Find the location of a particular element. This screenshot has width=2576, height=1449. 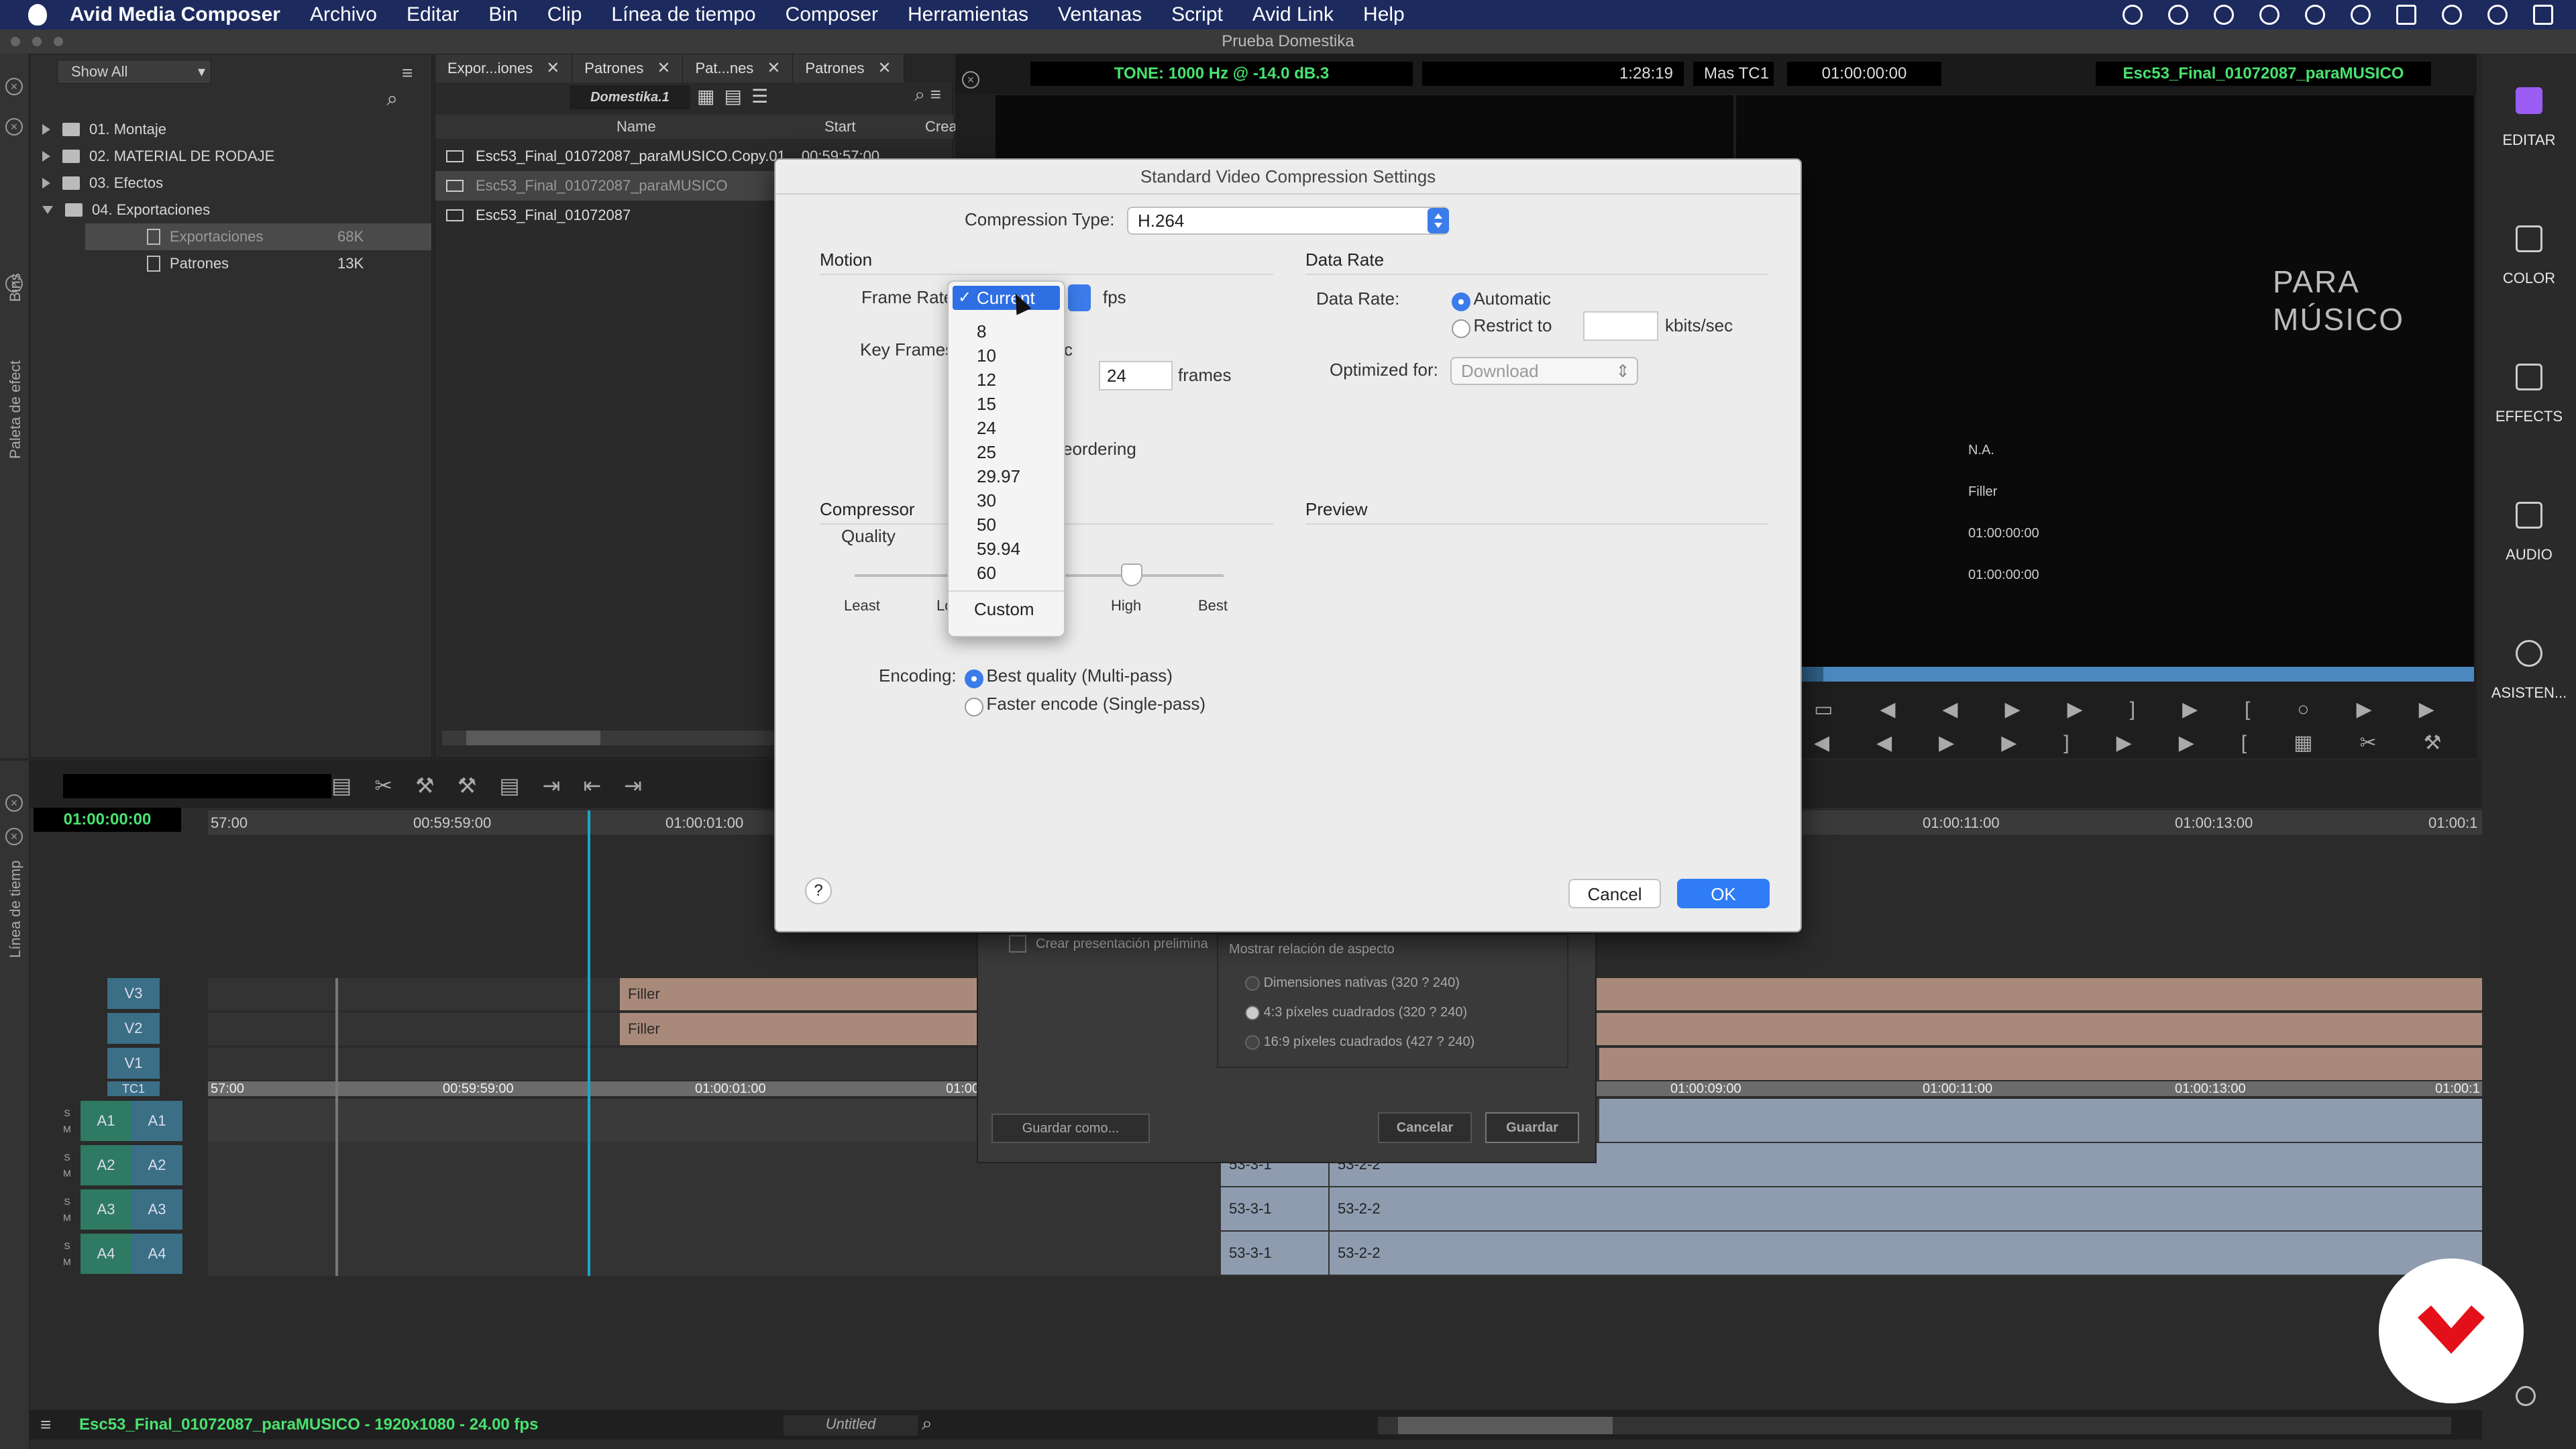

menu-app-name: Avid Media Composer is located at coordinates (175, 14).